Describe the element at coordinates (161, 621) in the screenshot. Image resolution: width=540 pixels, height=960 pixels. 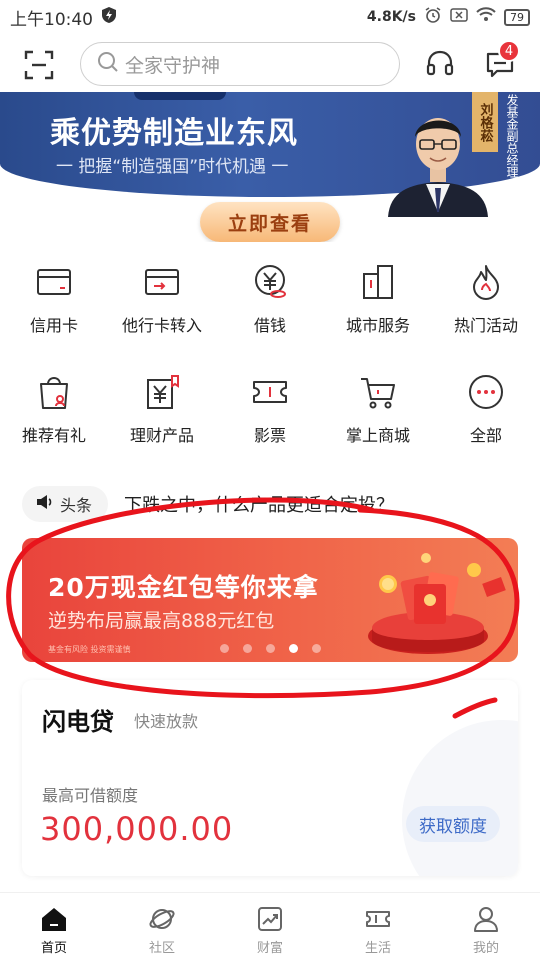
I see `promo-subtitle: 逆势布局赢最高888元红包` at that location.